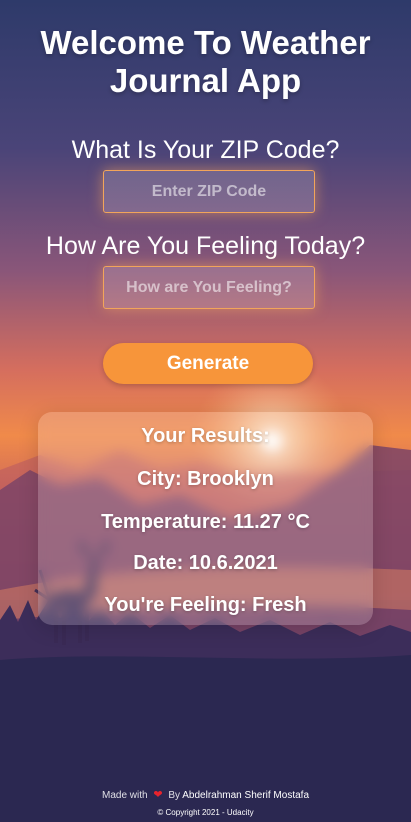  I want to click on page-title: Welcome To Weather Journal App, so click(205, 62).